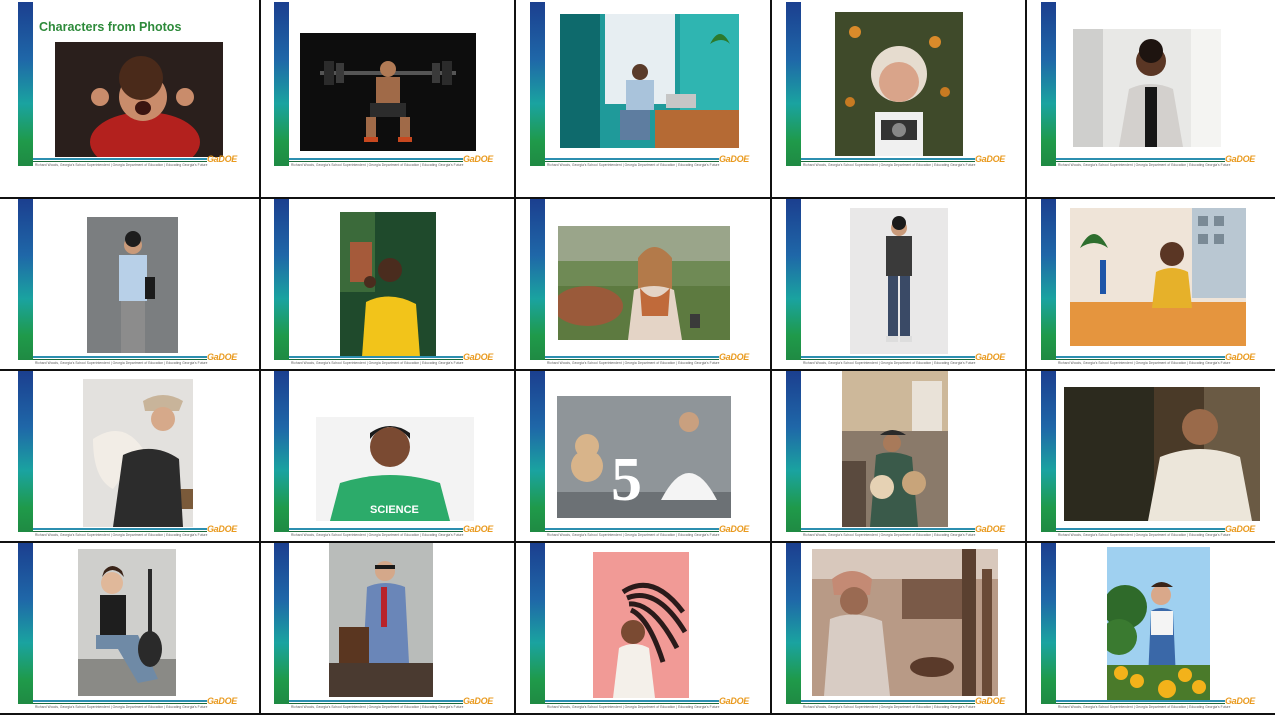 Image resolution: width=1275 pixels, height=715 pixels. I want to click on photo-older-man-suit-bench, so click(381, 620).